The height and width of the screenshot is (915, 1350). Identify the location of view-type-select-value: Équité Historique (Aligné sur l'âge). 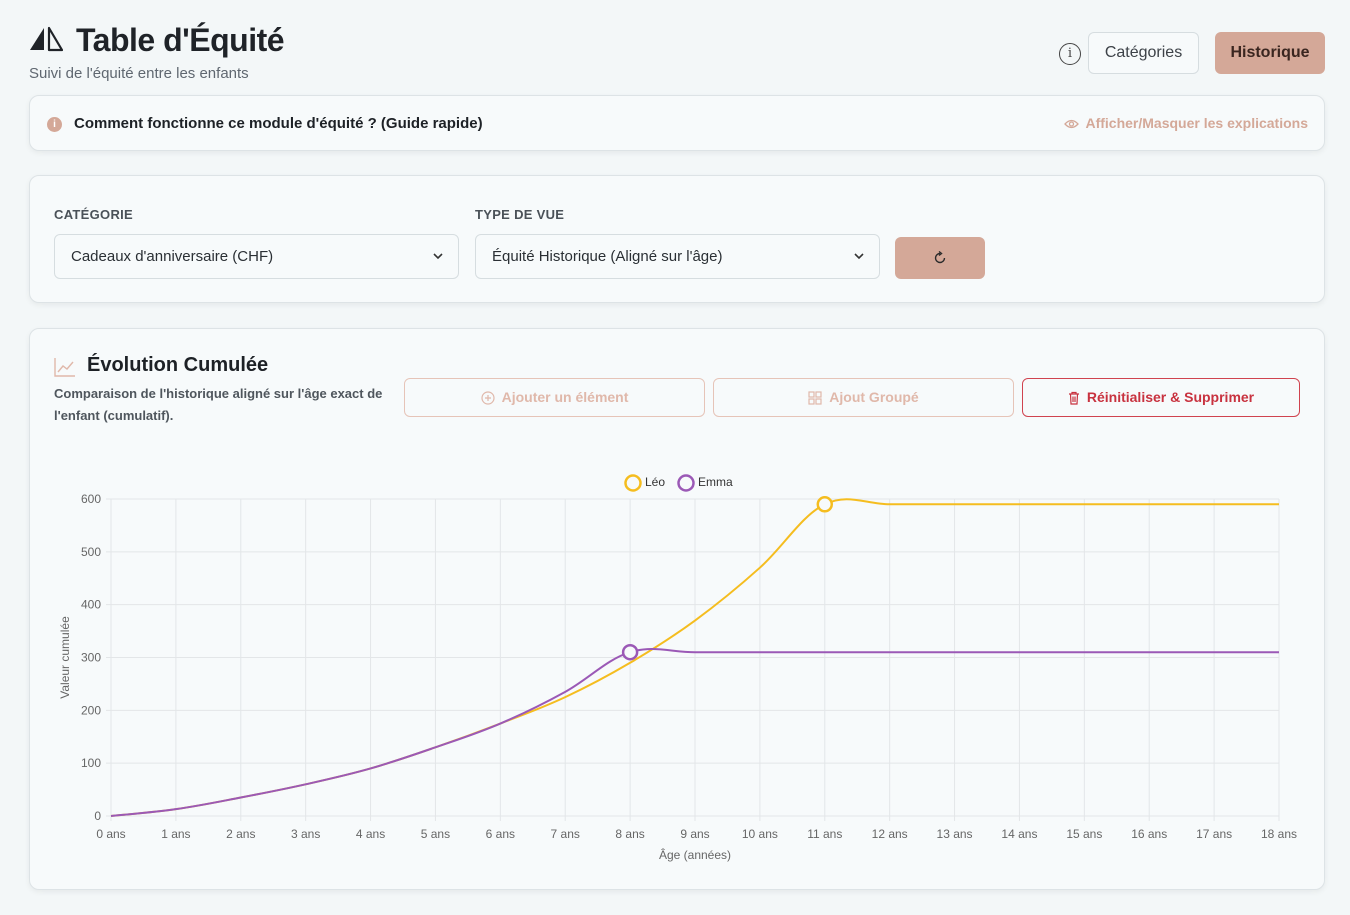
(607, 256).